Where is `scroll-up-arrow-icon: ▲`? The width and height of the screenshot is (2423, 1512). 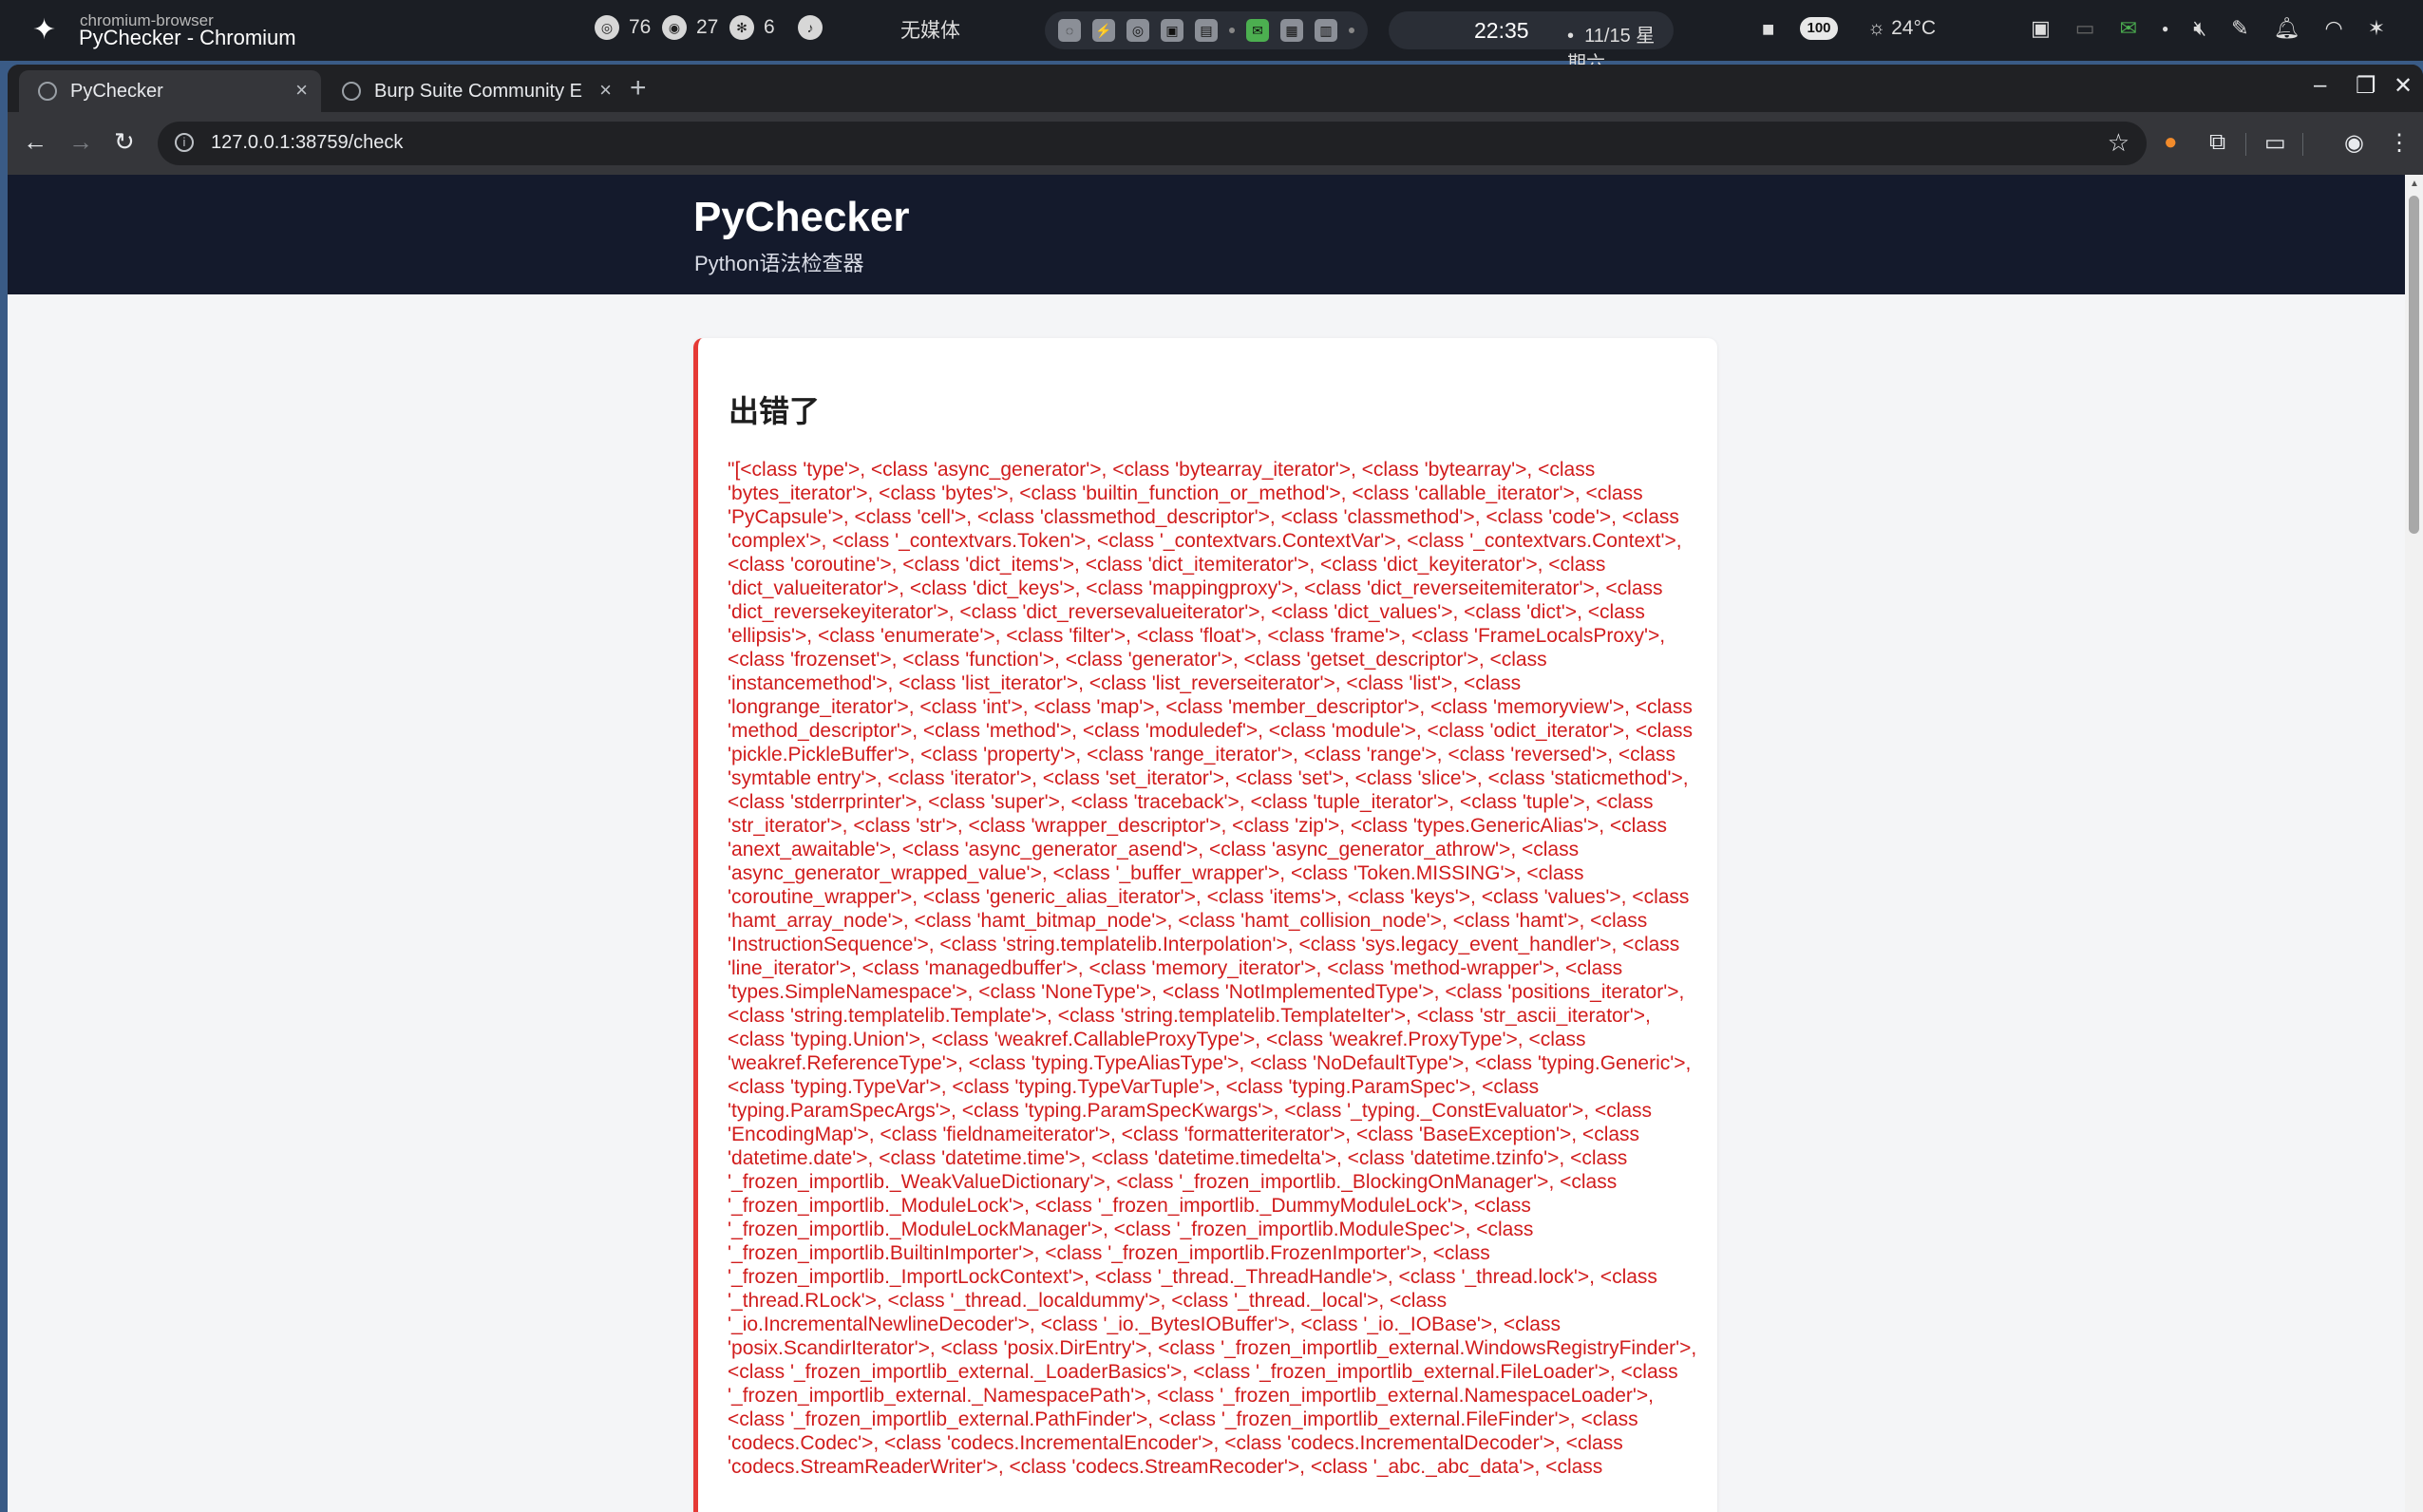 scroll-up-arrow-icon: ▲ is located at coordinates (2414, 184).